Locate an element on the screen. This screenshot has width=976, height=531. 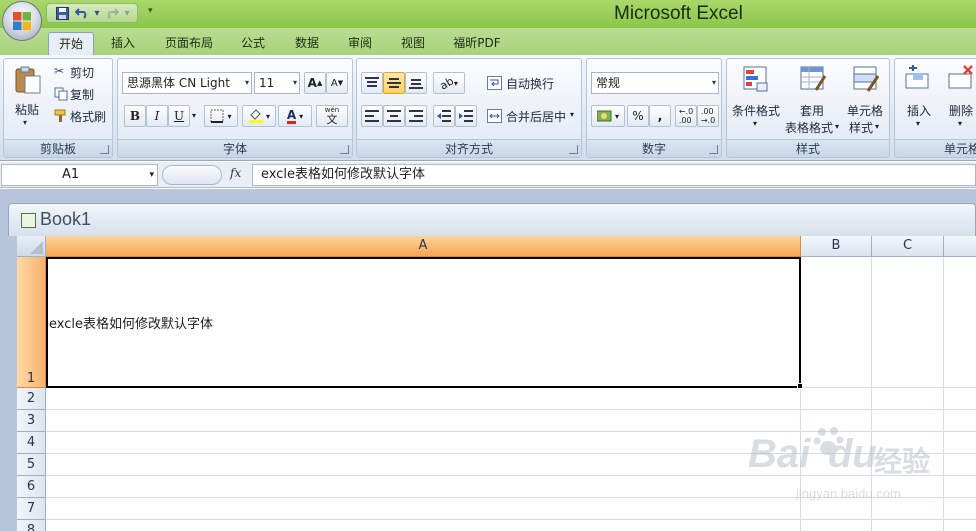
number-format-value: 常规 is located at coordinates (608, 83).